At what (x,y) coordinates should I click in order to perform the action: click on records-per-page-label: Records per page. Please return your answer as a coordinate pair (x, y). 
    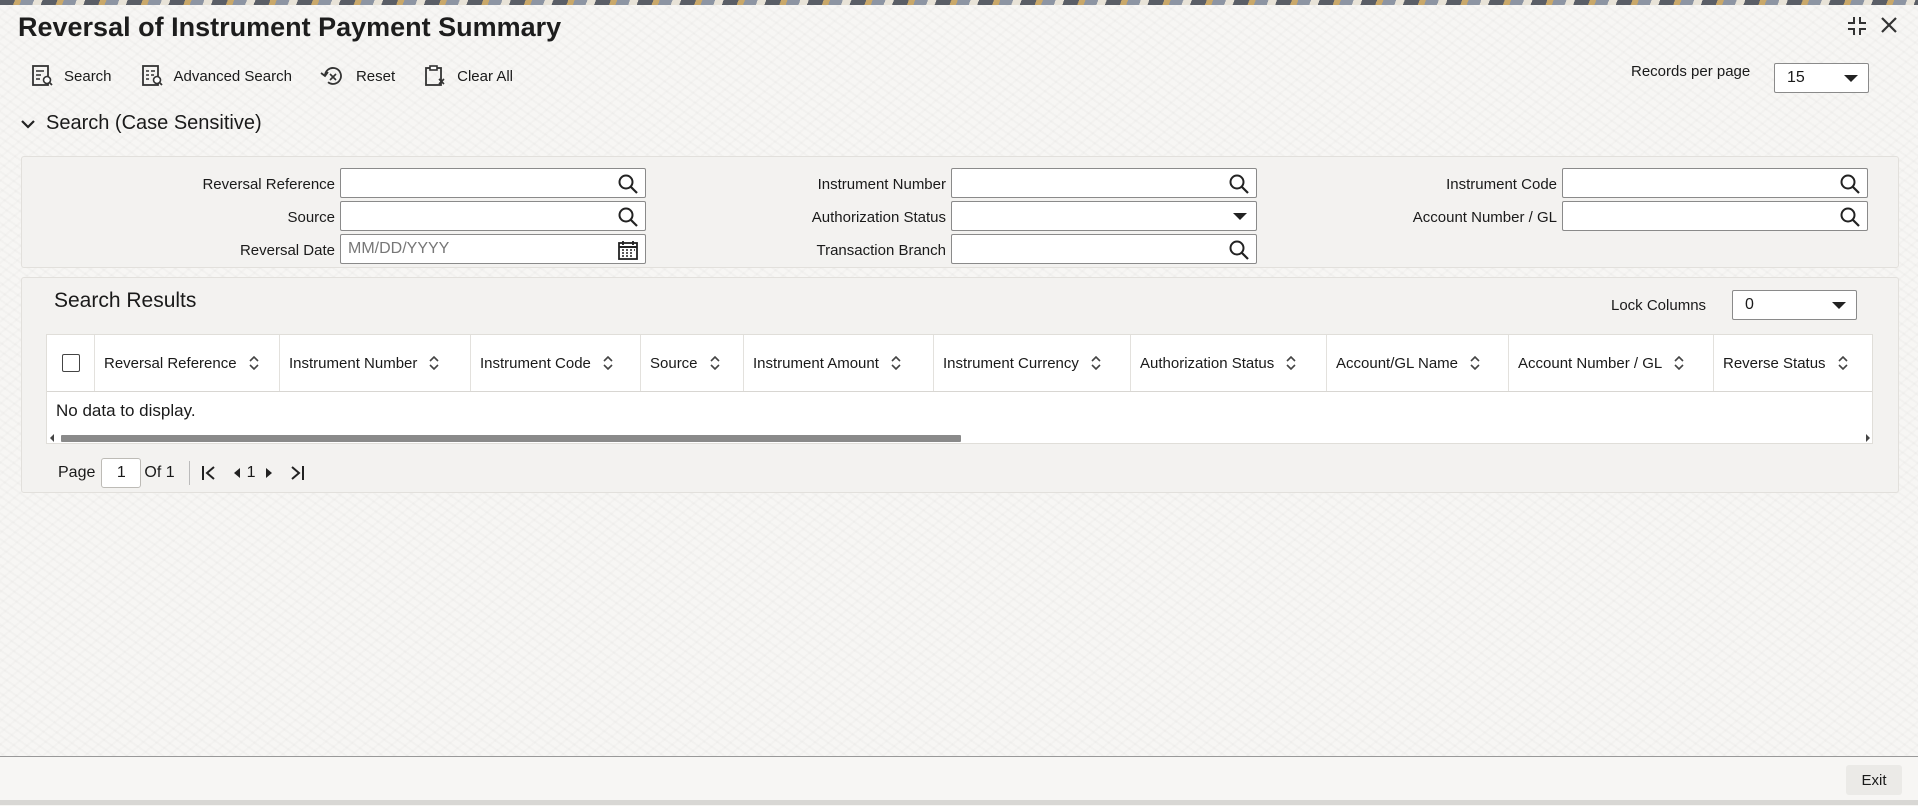
    Looking at the image, I should click on (1691, 71).